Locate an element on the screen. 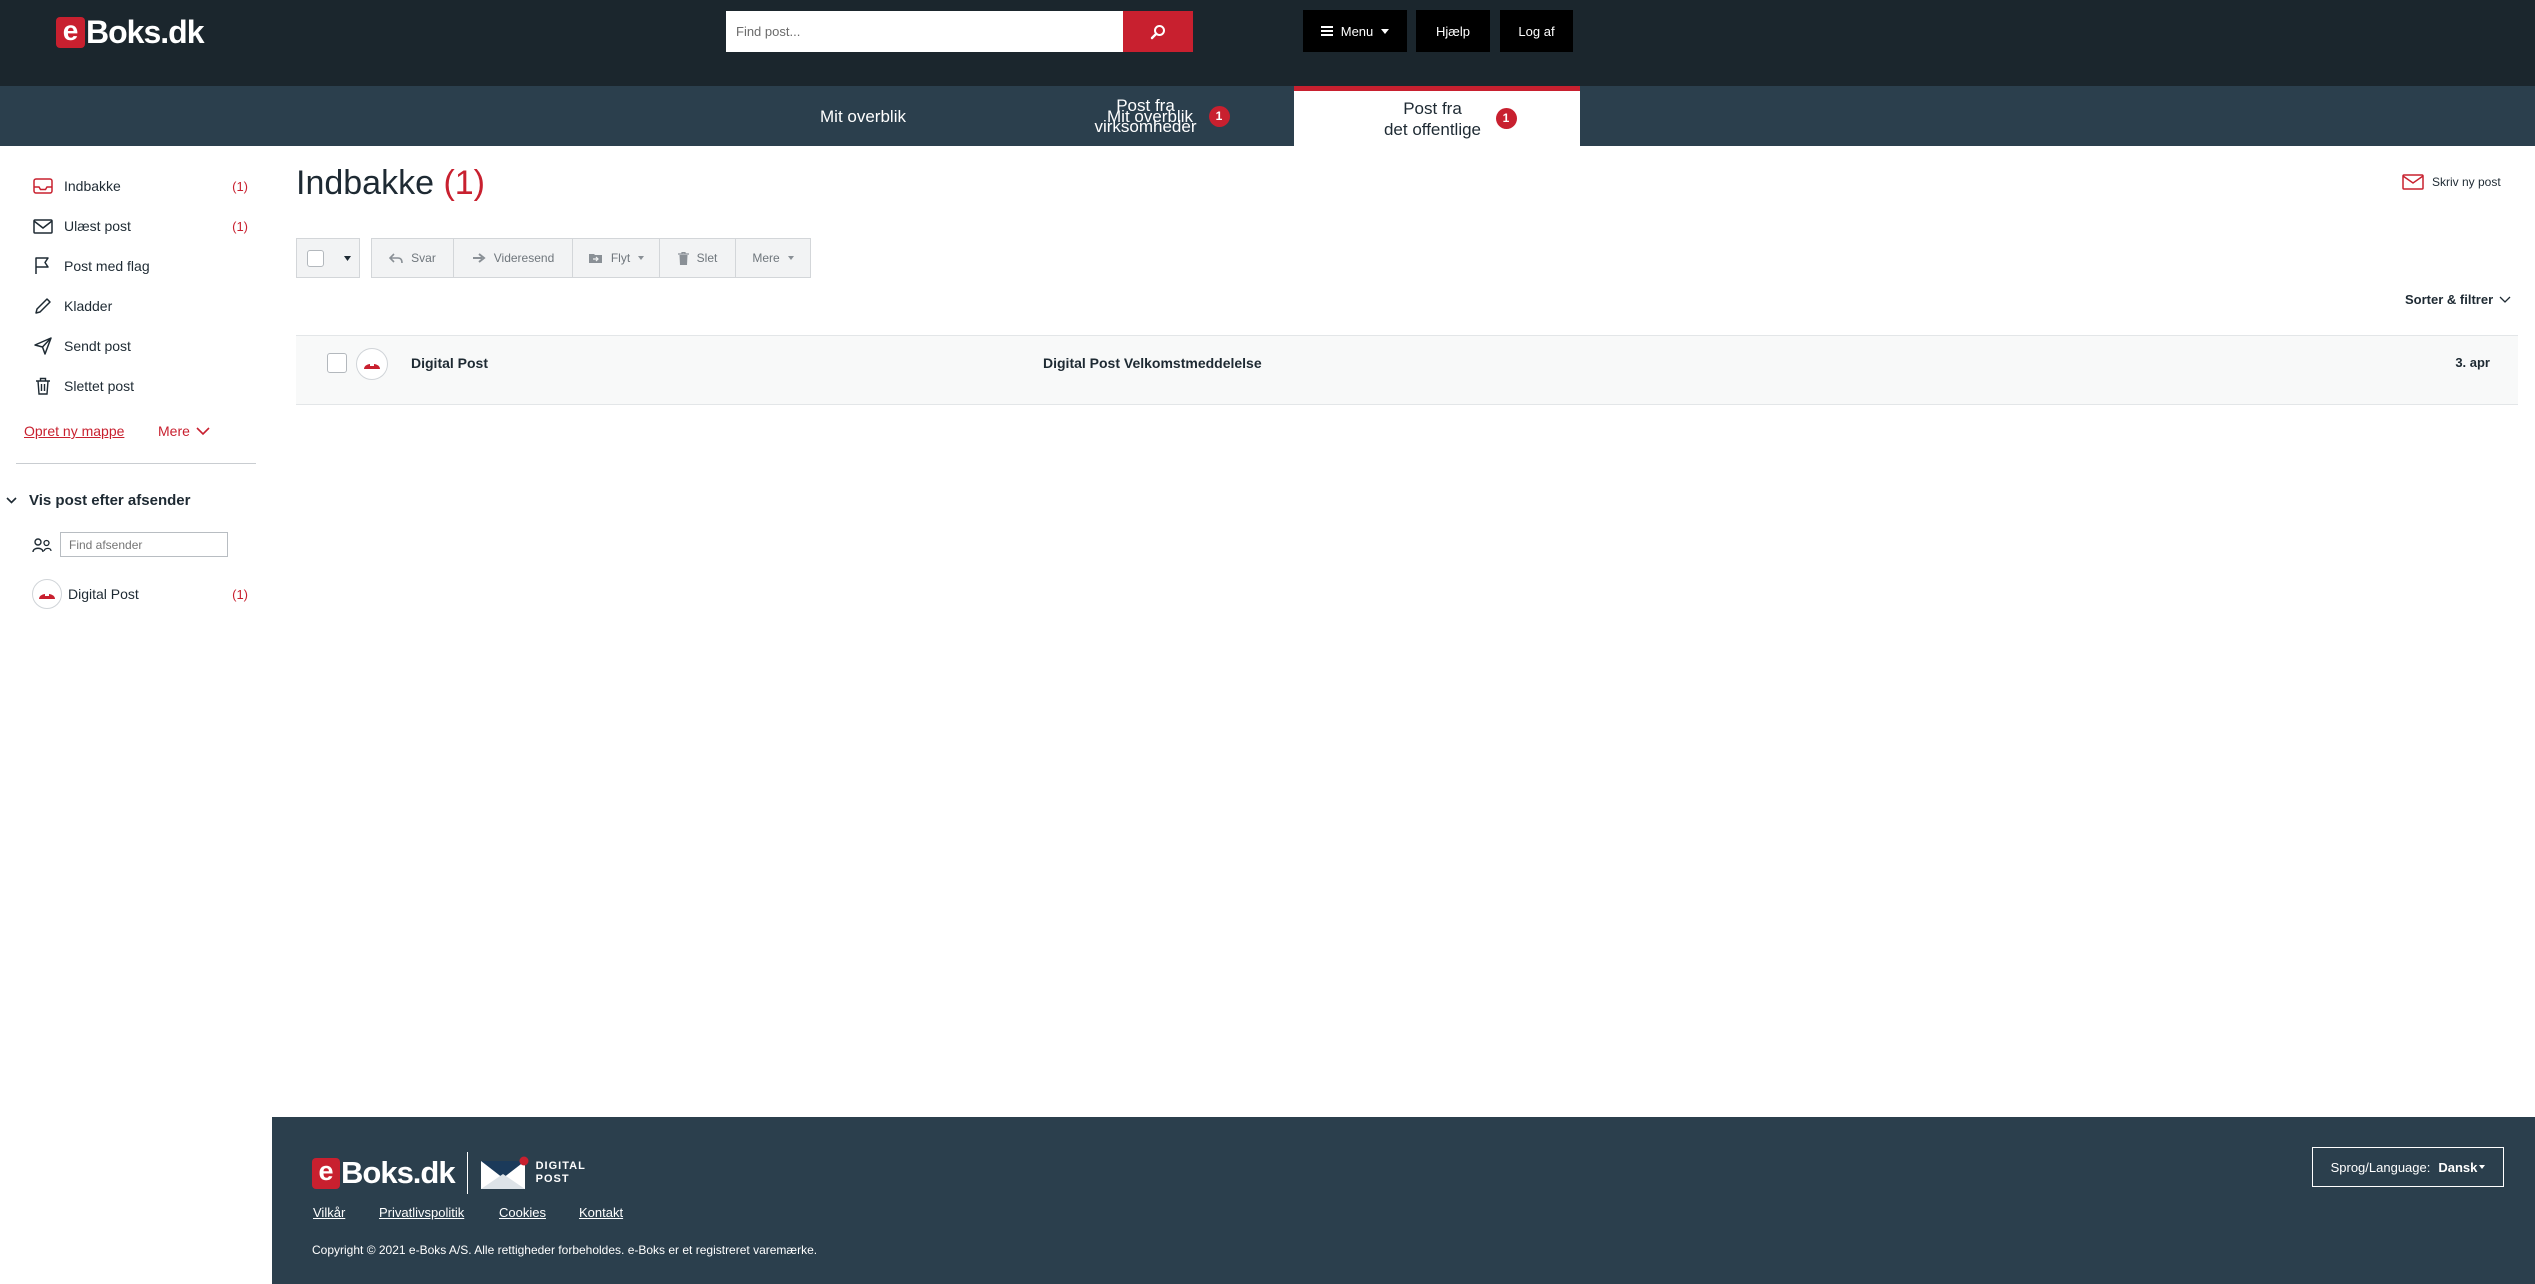  sender-section-header: Vis post efter afsender is located at coordinates (98, 500).